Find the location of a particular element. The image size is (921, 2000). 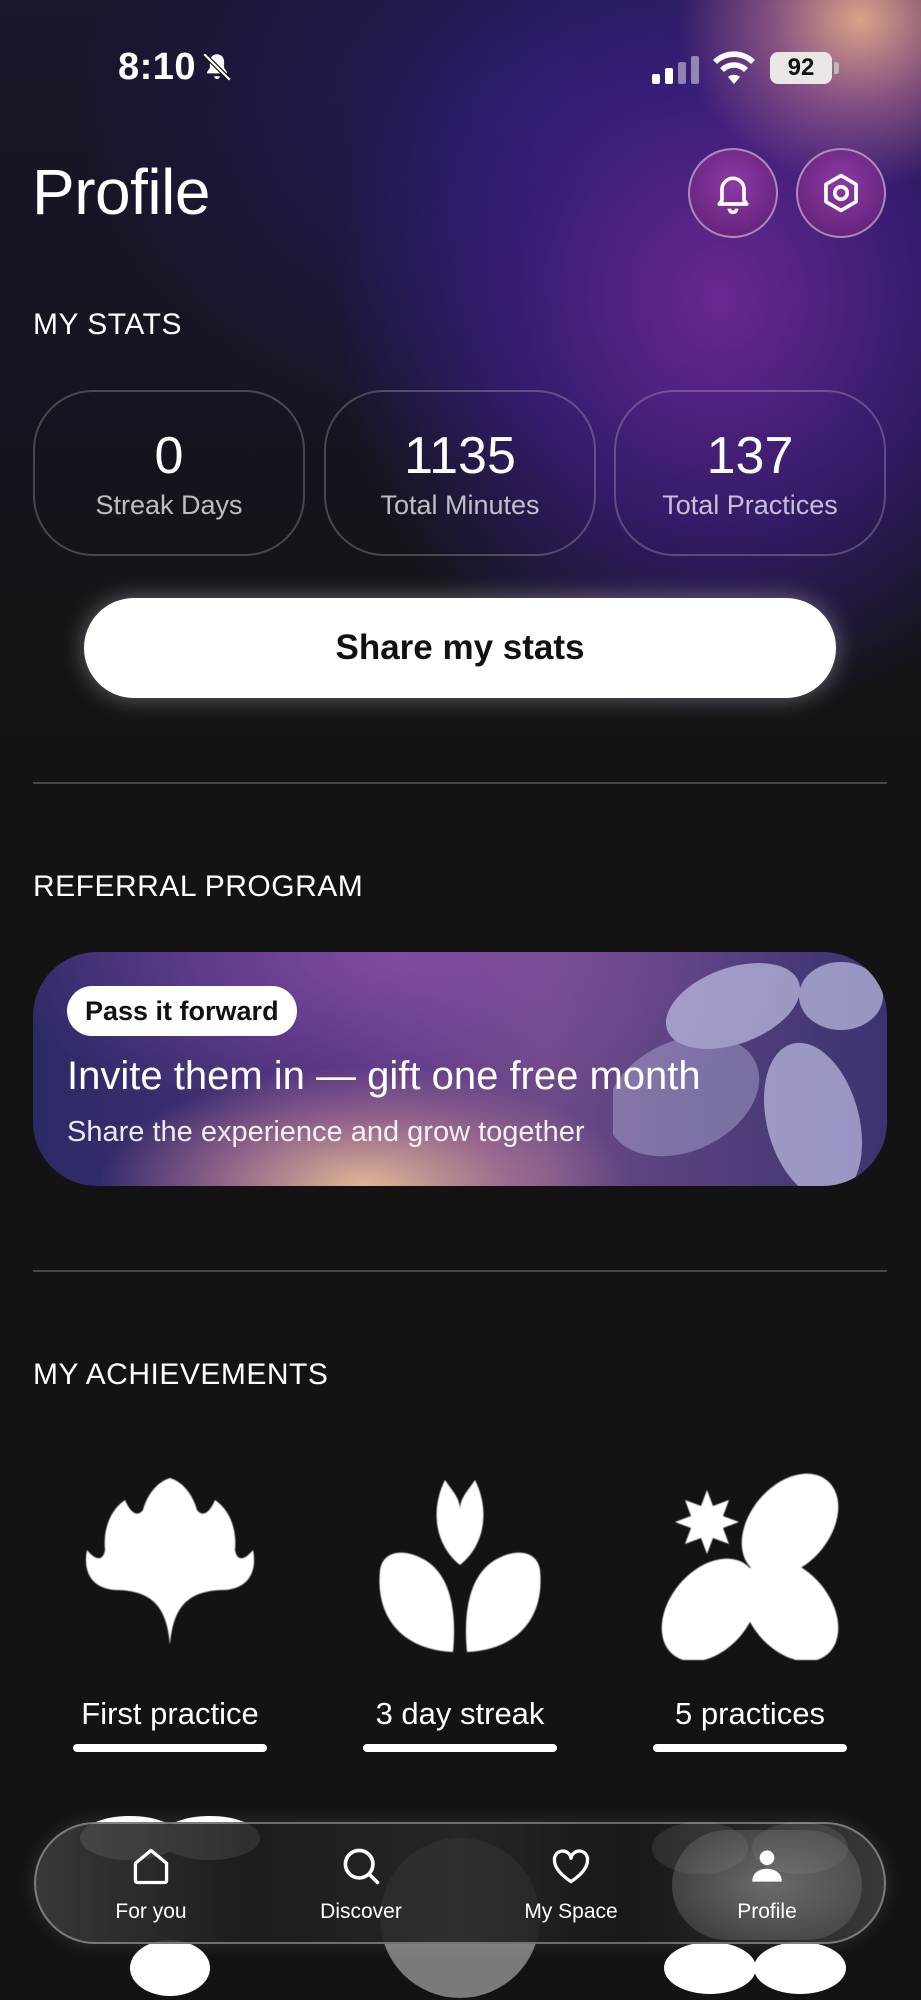

tab-label: For you is located at coordinates (151, 1911).